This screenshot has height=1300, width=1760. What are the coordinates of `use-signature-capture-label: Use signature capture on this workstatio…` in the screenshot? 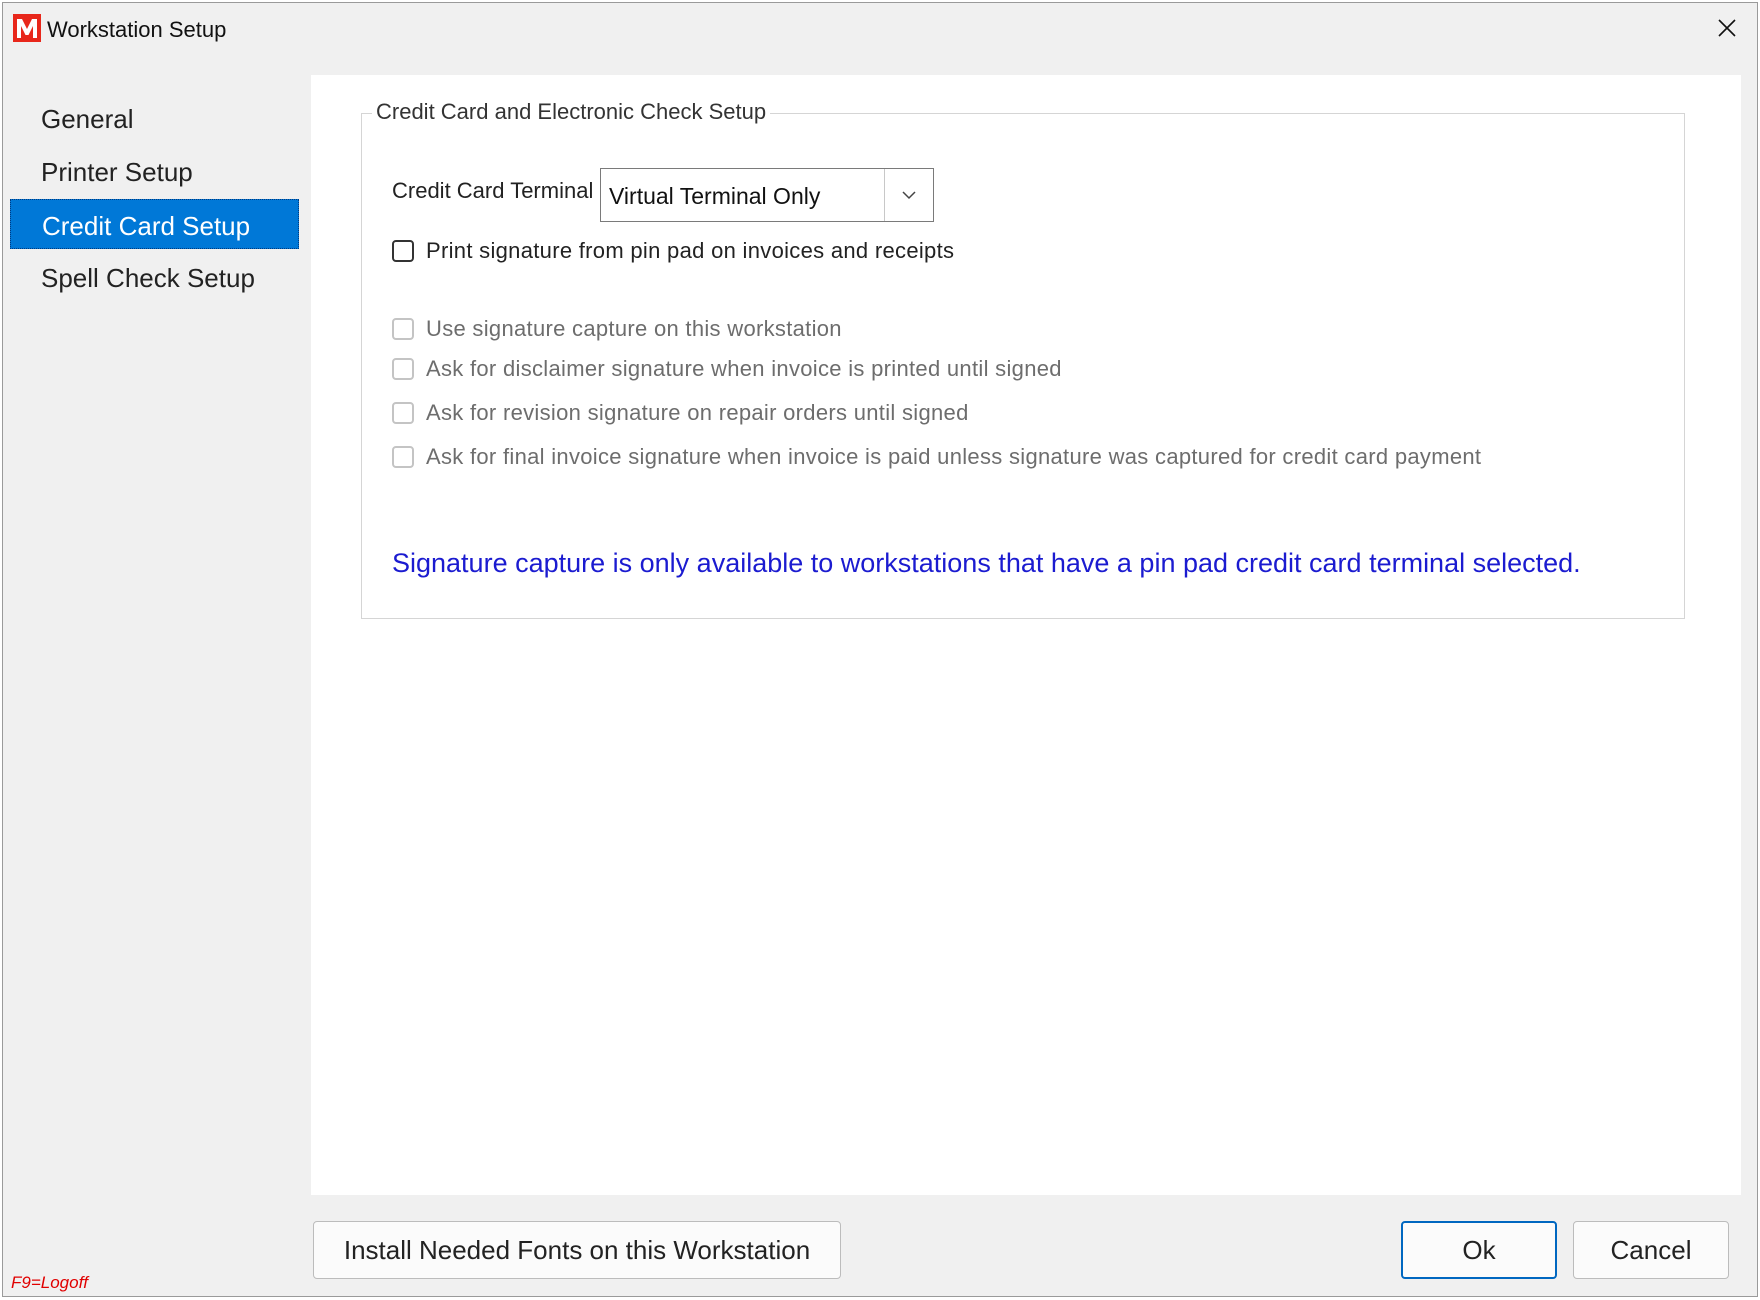 It's located at (634, 328).